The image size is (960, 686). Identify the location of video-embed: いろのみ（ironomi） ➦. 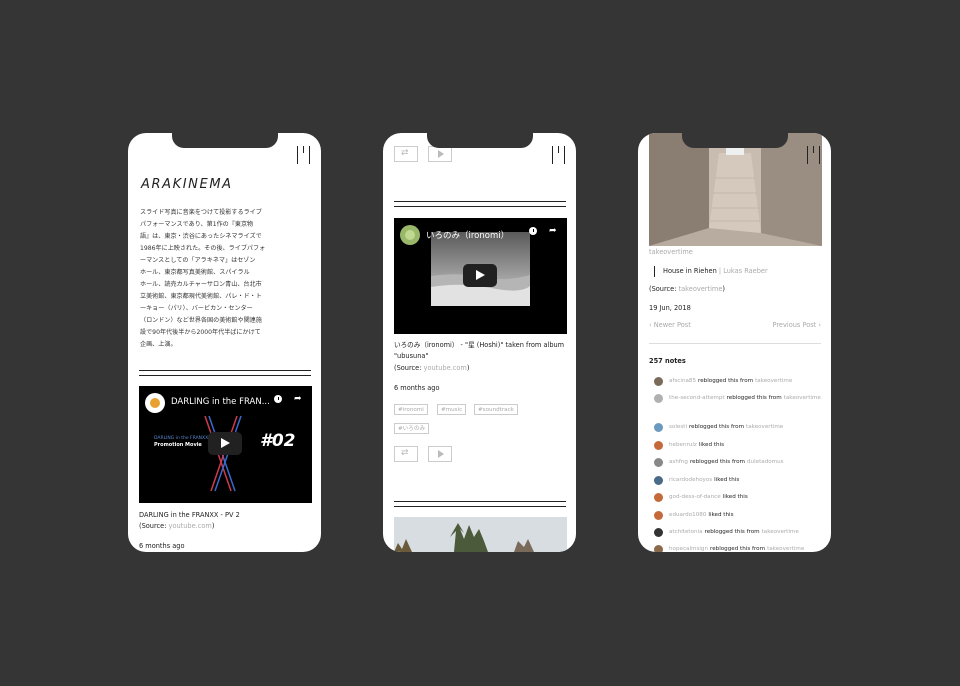
(480, 276).